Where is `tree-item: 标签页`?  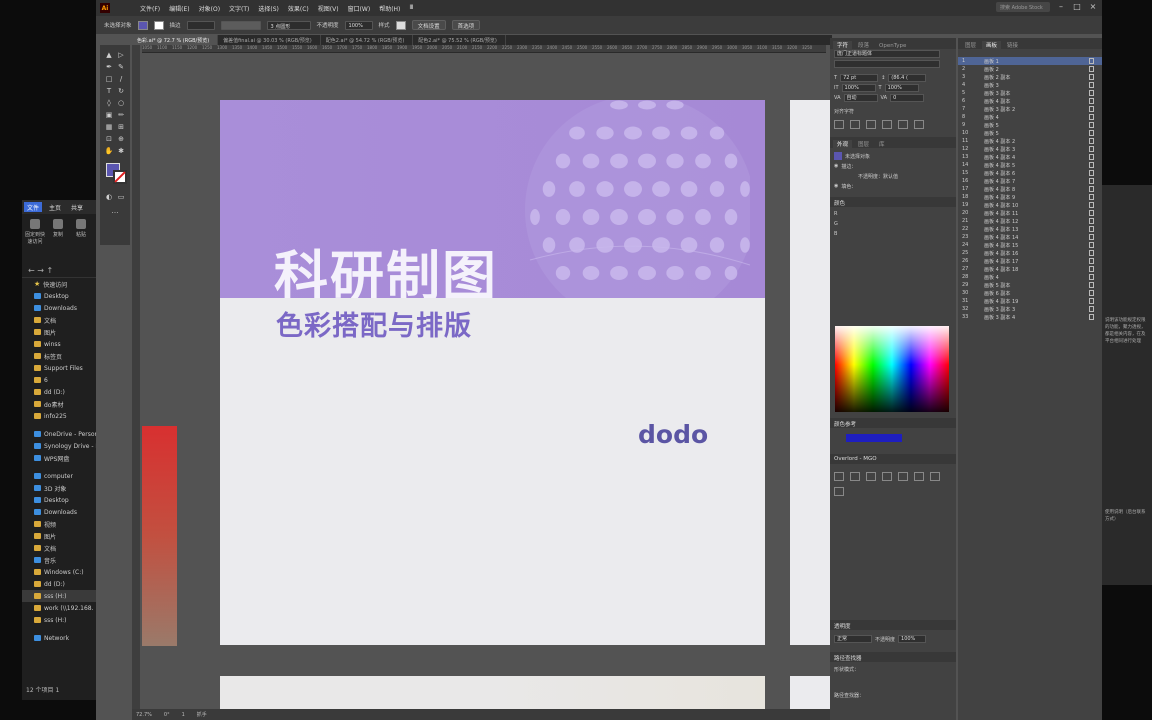
tree-item: 标签页 is located at coordinates (59, 356).